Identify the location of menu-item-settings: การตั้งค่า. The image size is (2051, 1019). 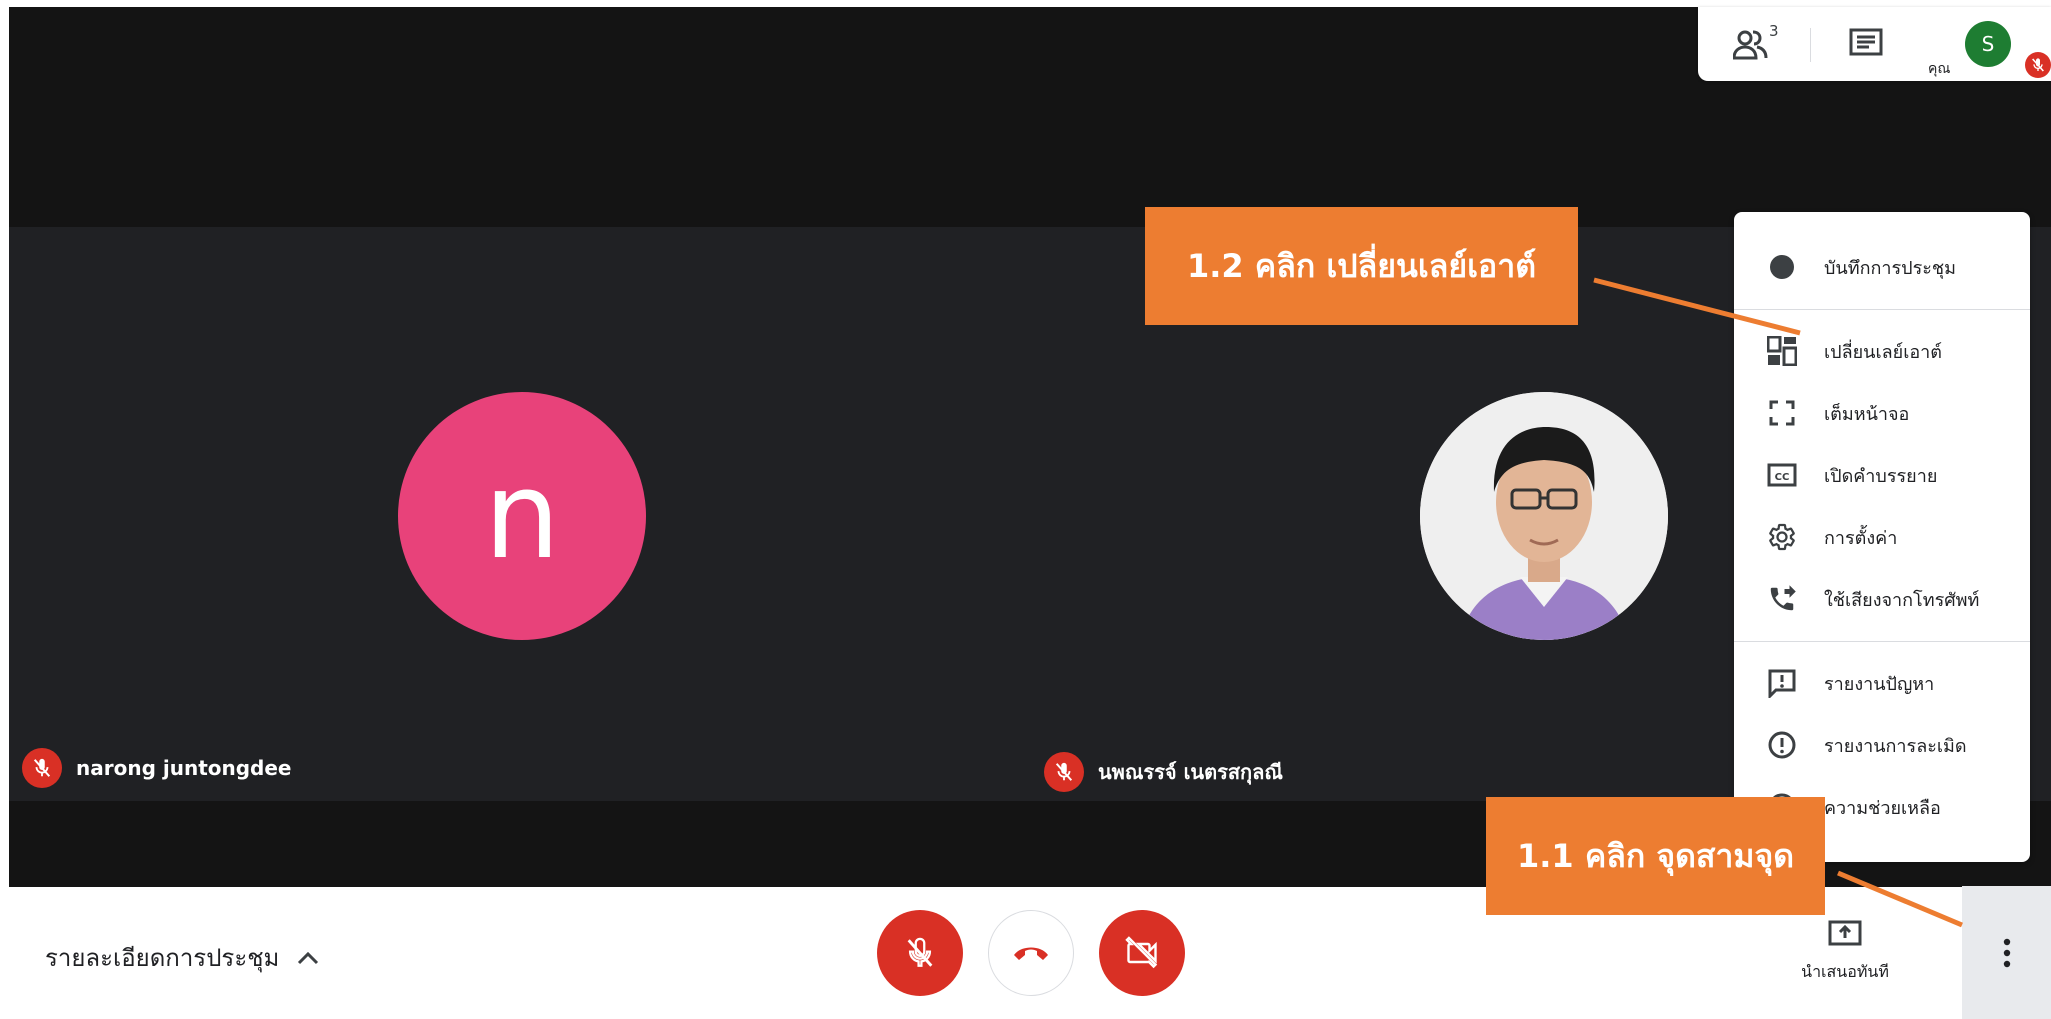
(1882, 537).